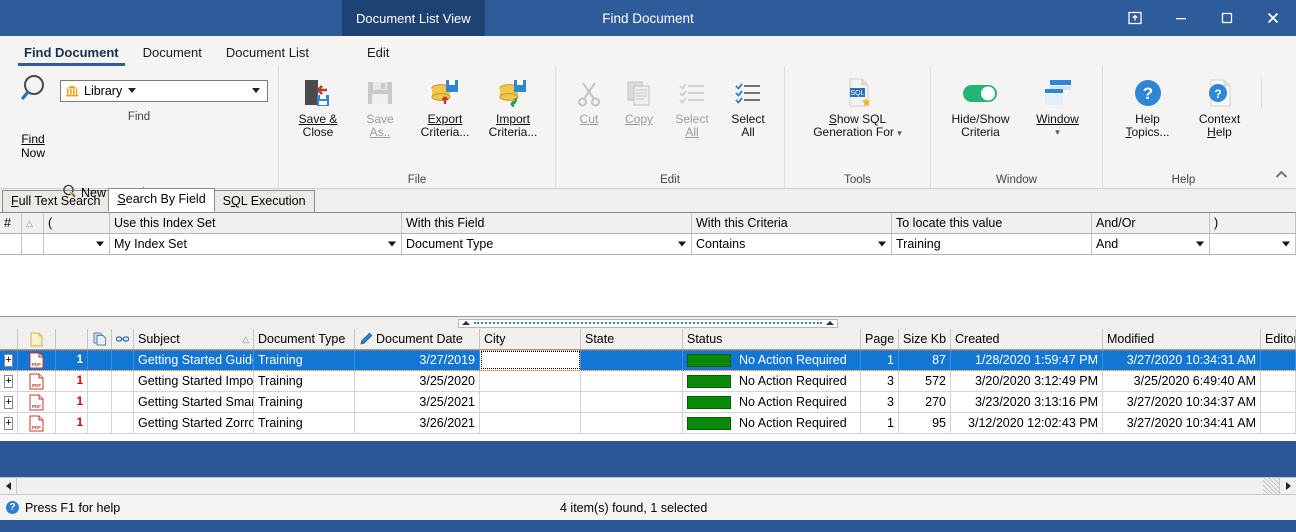 This screenshot has width=1296, height=532. What do you see at coordinates (981, 105) in the screenshot?
I see `hide-show-criteria-button: Hide/Show Criteria` at bounding box center [981, 105].